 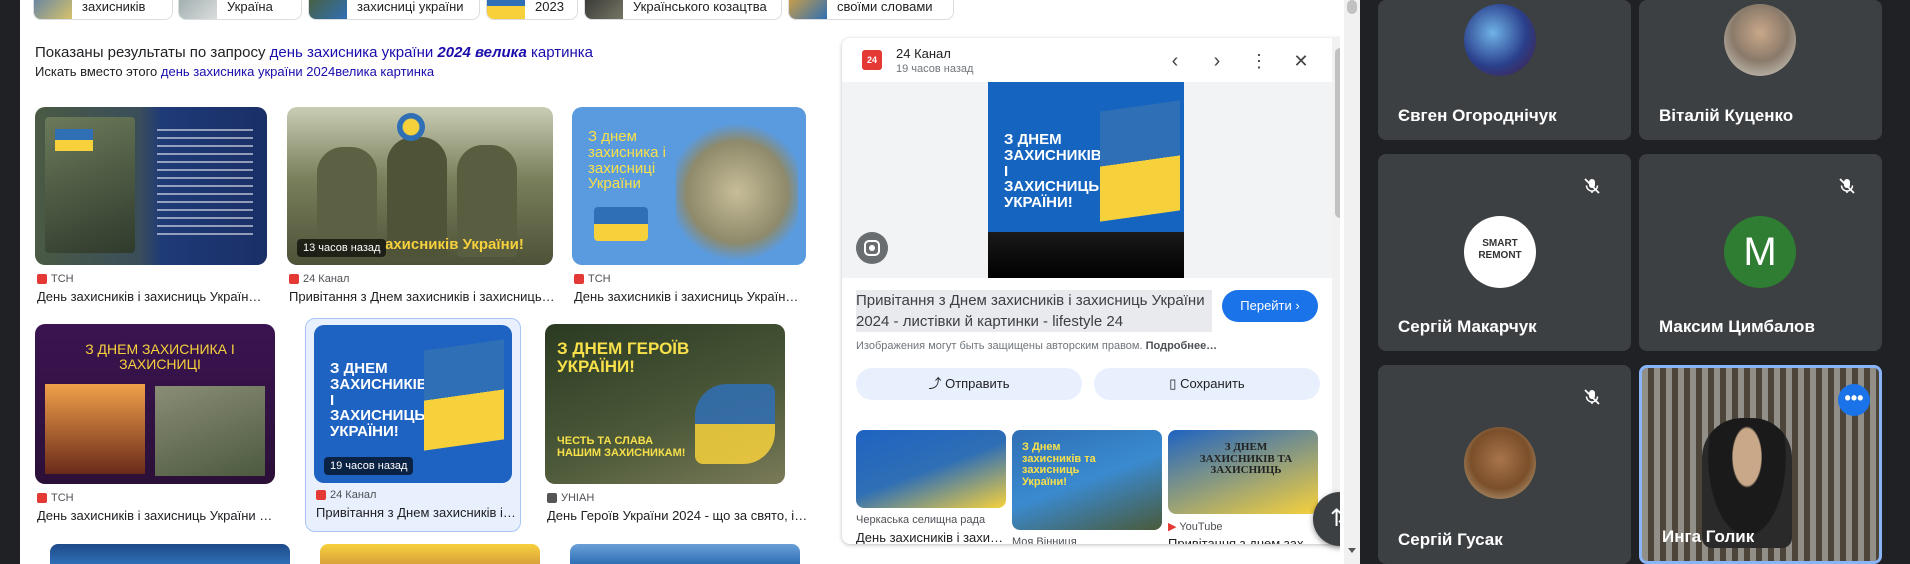 What do you see at coordinates (923, 53) in the screenshot?
I see `preview-source: 24 Канал` at bounding box center [923, 53].